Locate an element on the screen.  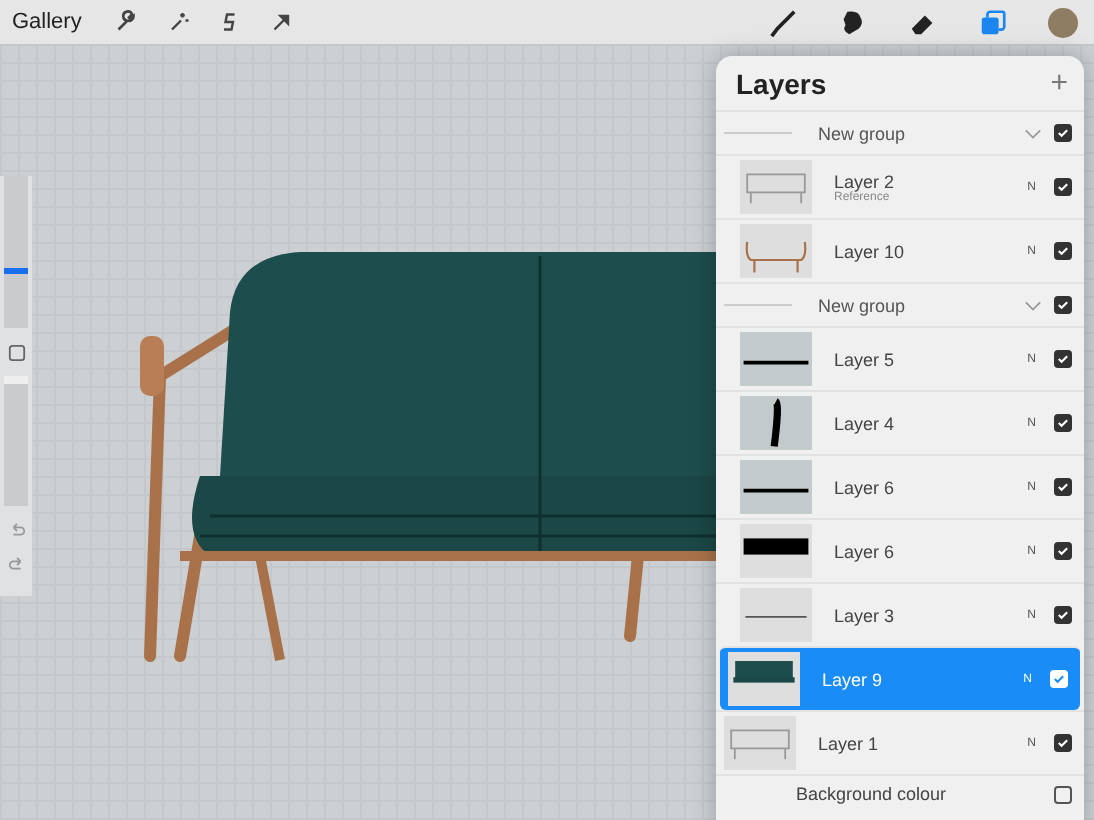
brush-size-slider is located at coordinates (16, 252).